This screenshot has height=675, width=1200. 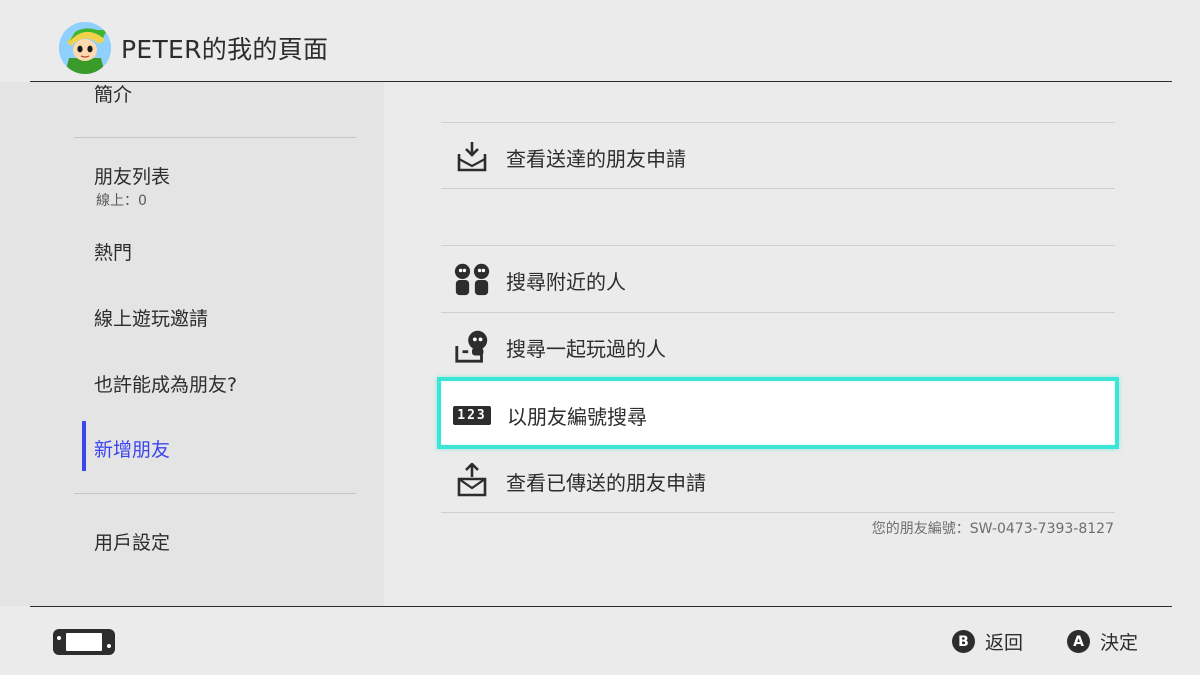 I want to click on sidebar-item-user-settings: 用戶設定, so click(x=132, y=541).